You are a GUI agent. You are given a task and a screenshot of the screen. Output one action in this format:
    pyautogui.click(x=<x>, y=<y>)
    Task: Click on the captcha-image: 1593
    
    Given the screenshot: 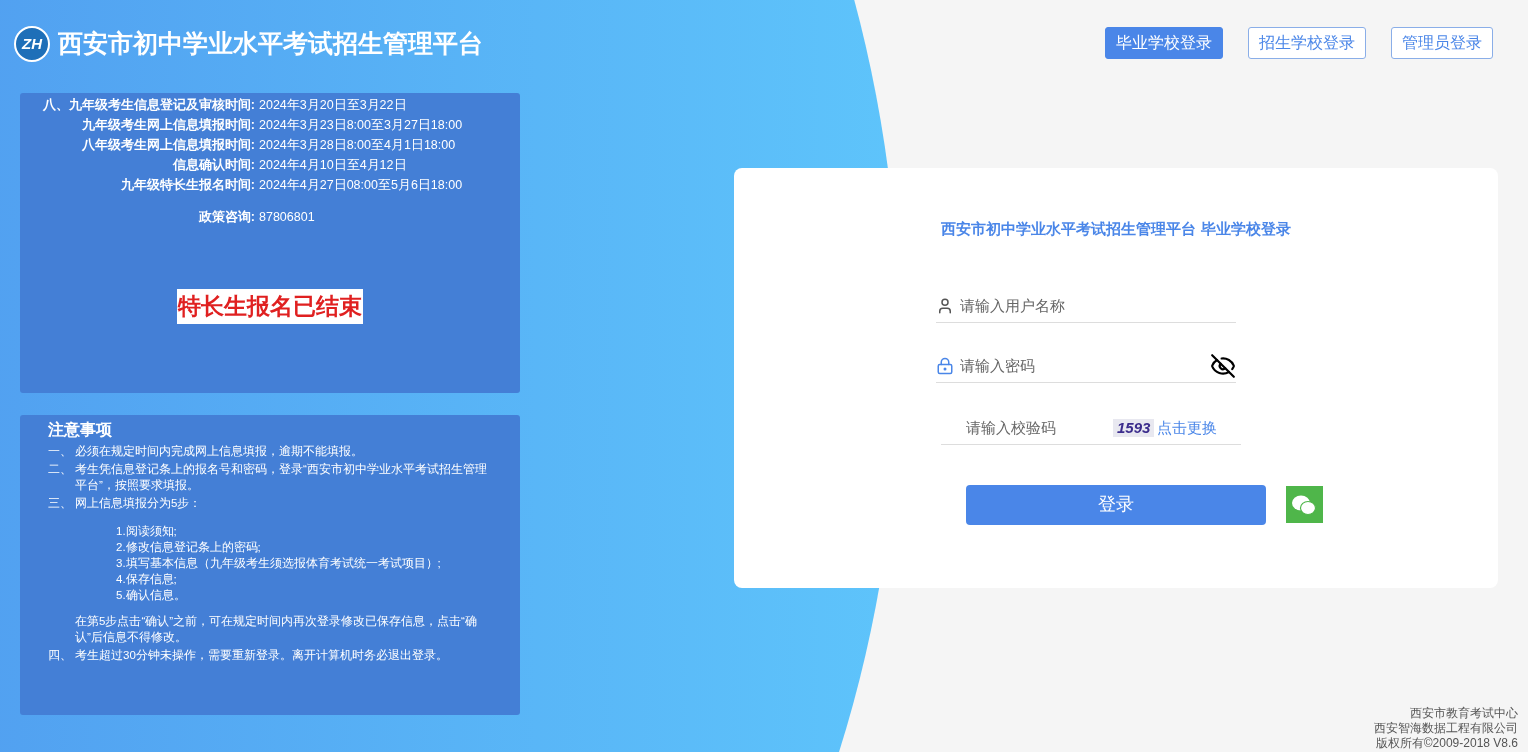 What is the action you would take?
    pyautogui.click(x=1134, y=428)
    